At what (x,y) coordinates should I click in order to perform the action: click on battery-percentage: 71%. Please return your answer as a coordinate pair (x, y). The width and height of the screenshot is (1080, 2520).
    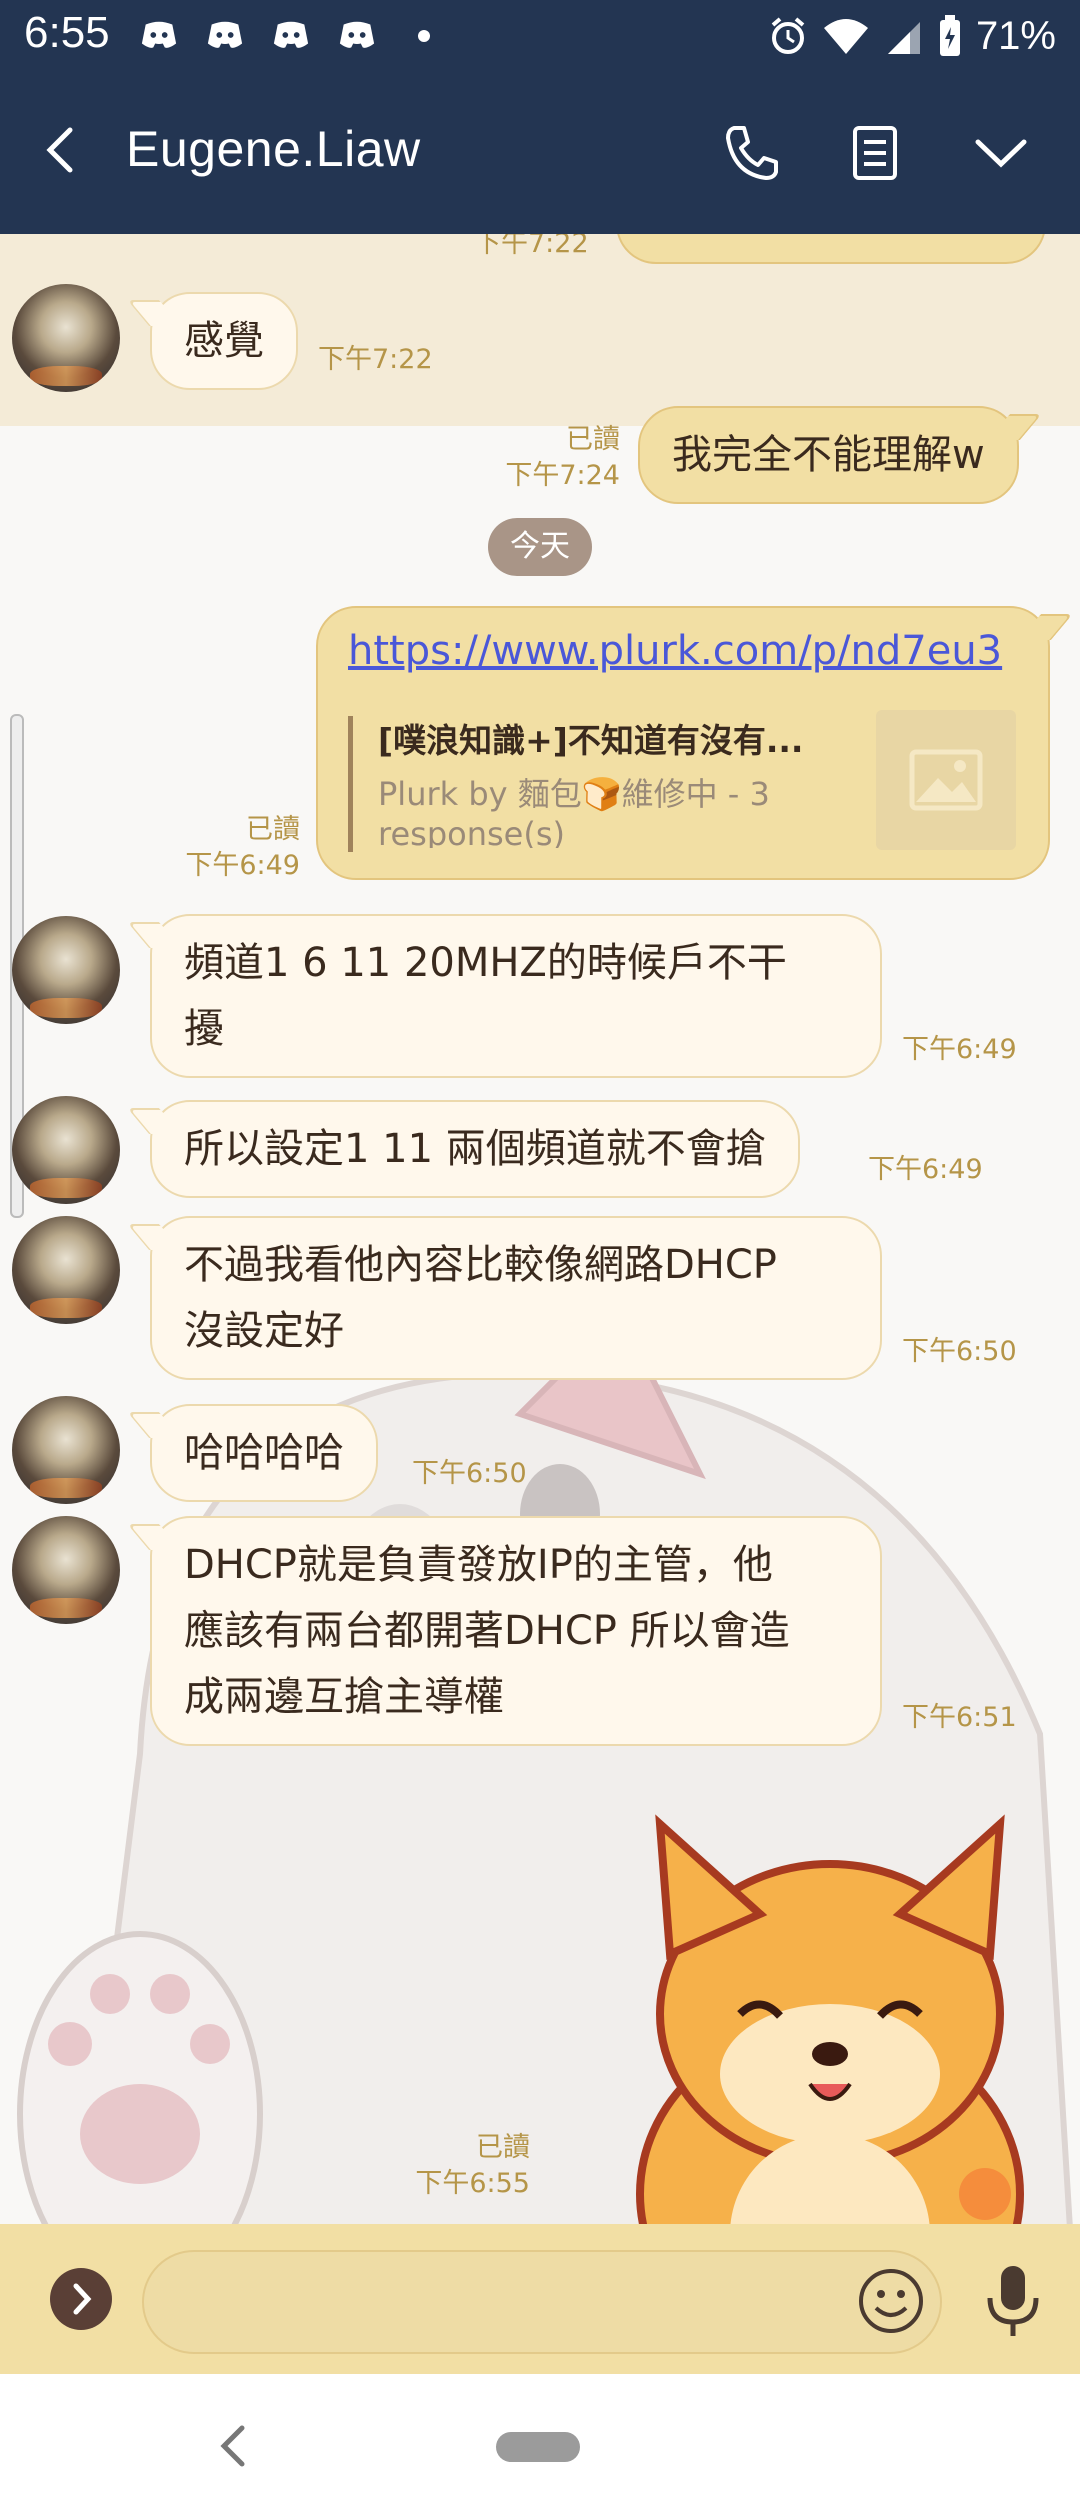
    Looking at the image, I should click on (1015, 35).